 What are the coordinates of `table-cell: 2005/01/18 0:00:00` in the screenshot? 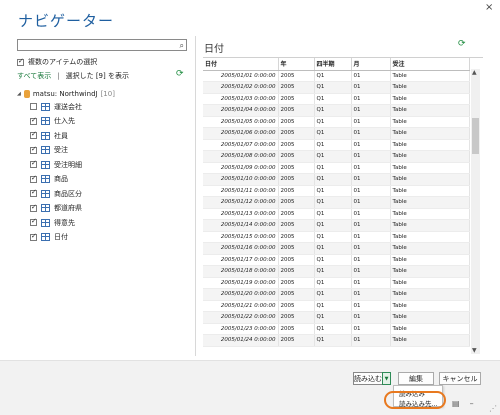 It's located at (241, 271).